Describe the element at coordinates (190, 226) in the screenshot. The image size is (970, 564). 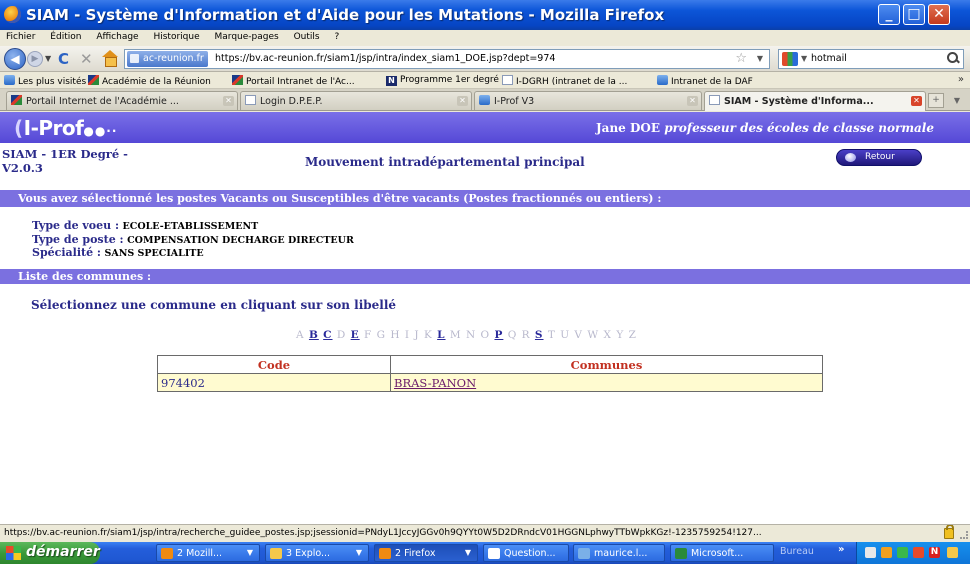
I see `type-voeu-value: ECOLE-ETABLISSEMENT` at that location.